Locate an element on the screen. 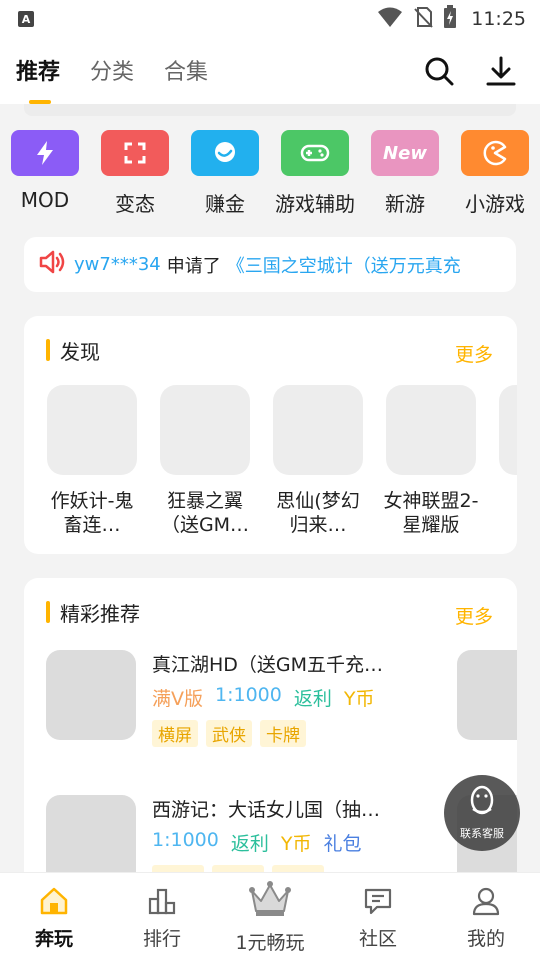  status-bar: A 11:25 is located at coordinates (270, 19).